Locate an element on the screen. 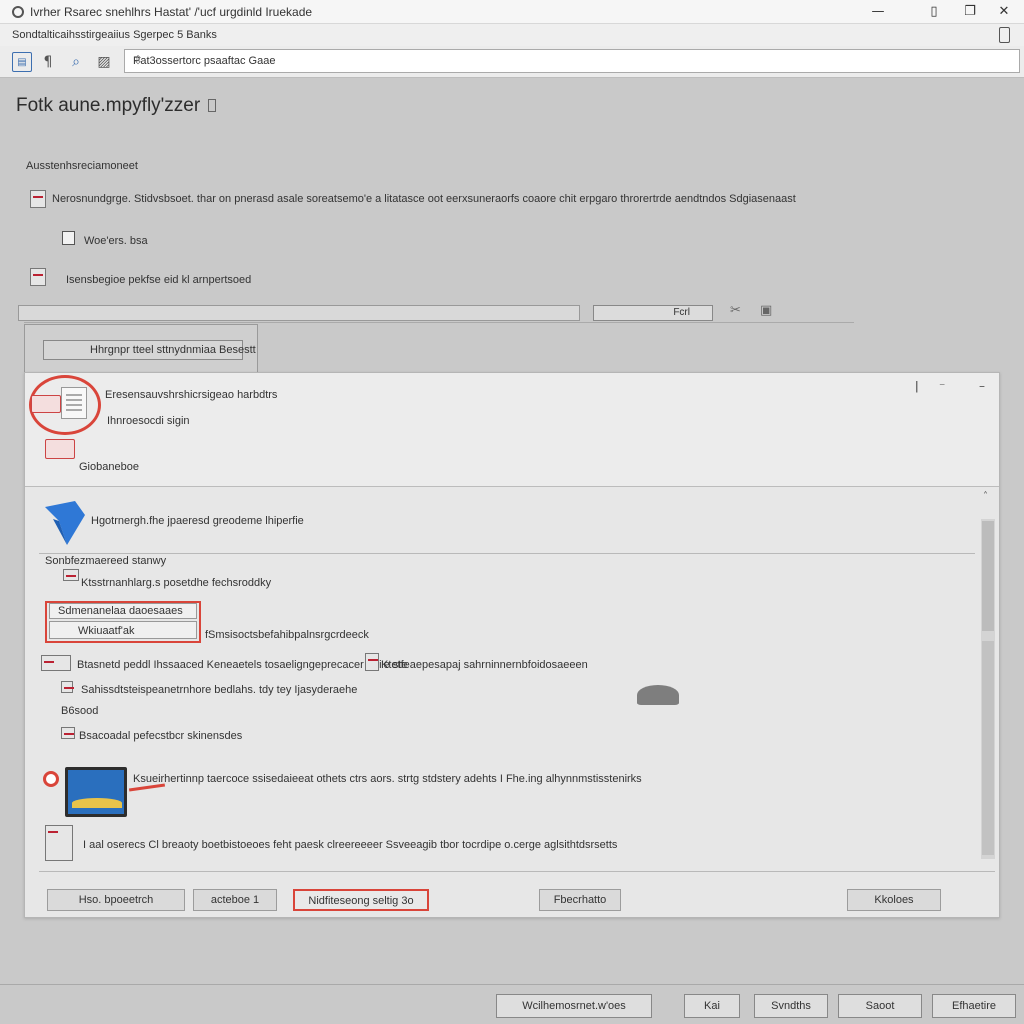 Image resolution: width=1024 pixels, height=1024 pixels. panel-toggle-icon is located at coordinates (1004, 35).